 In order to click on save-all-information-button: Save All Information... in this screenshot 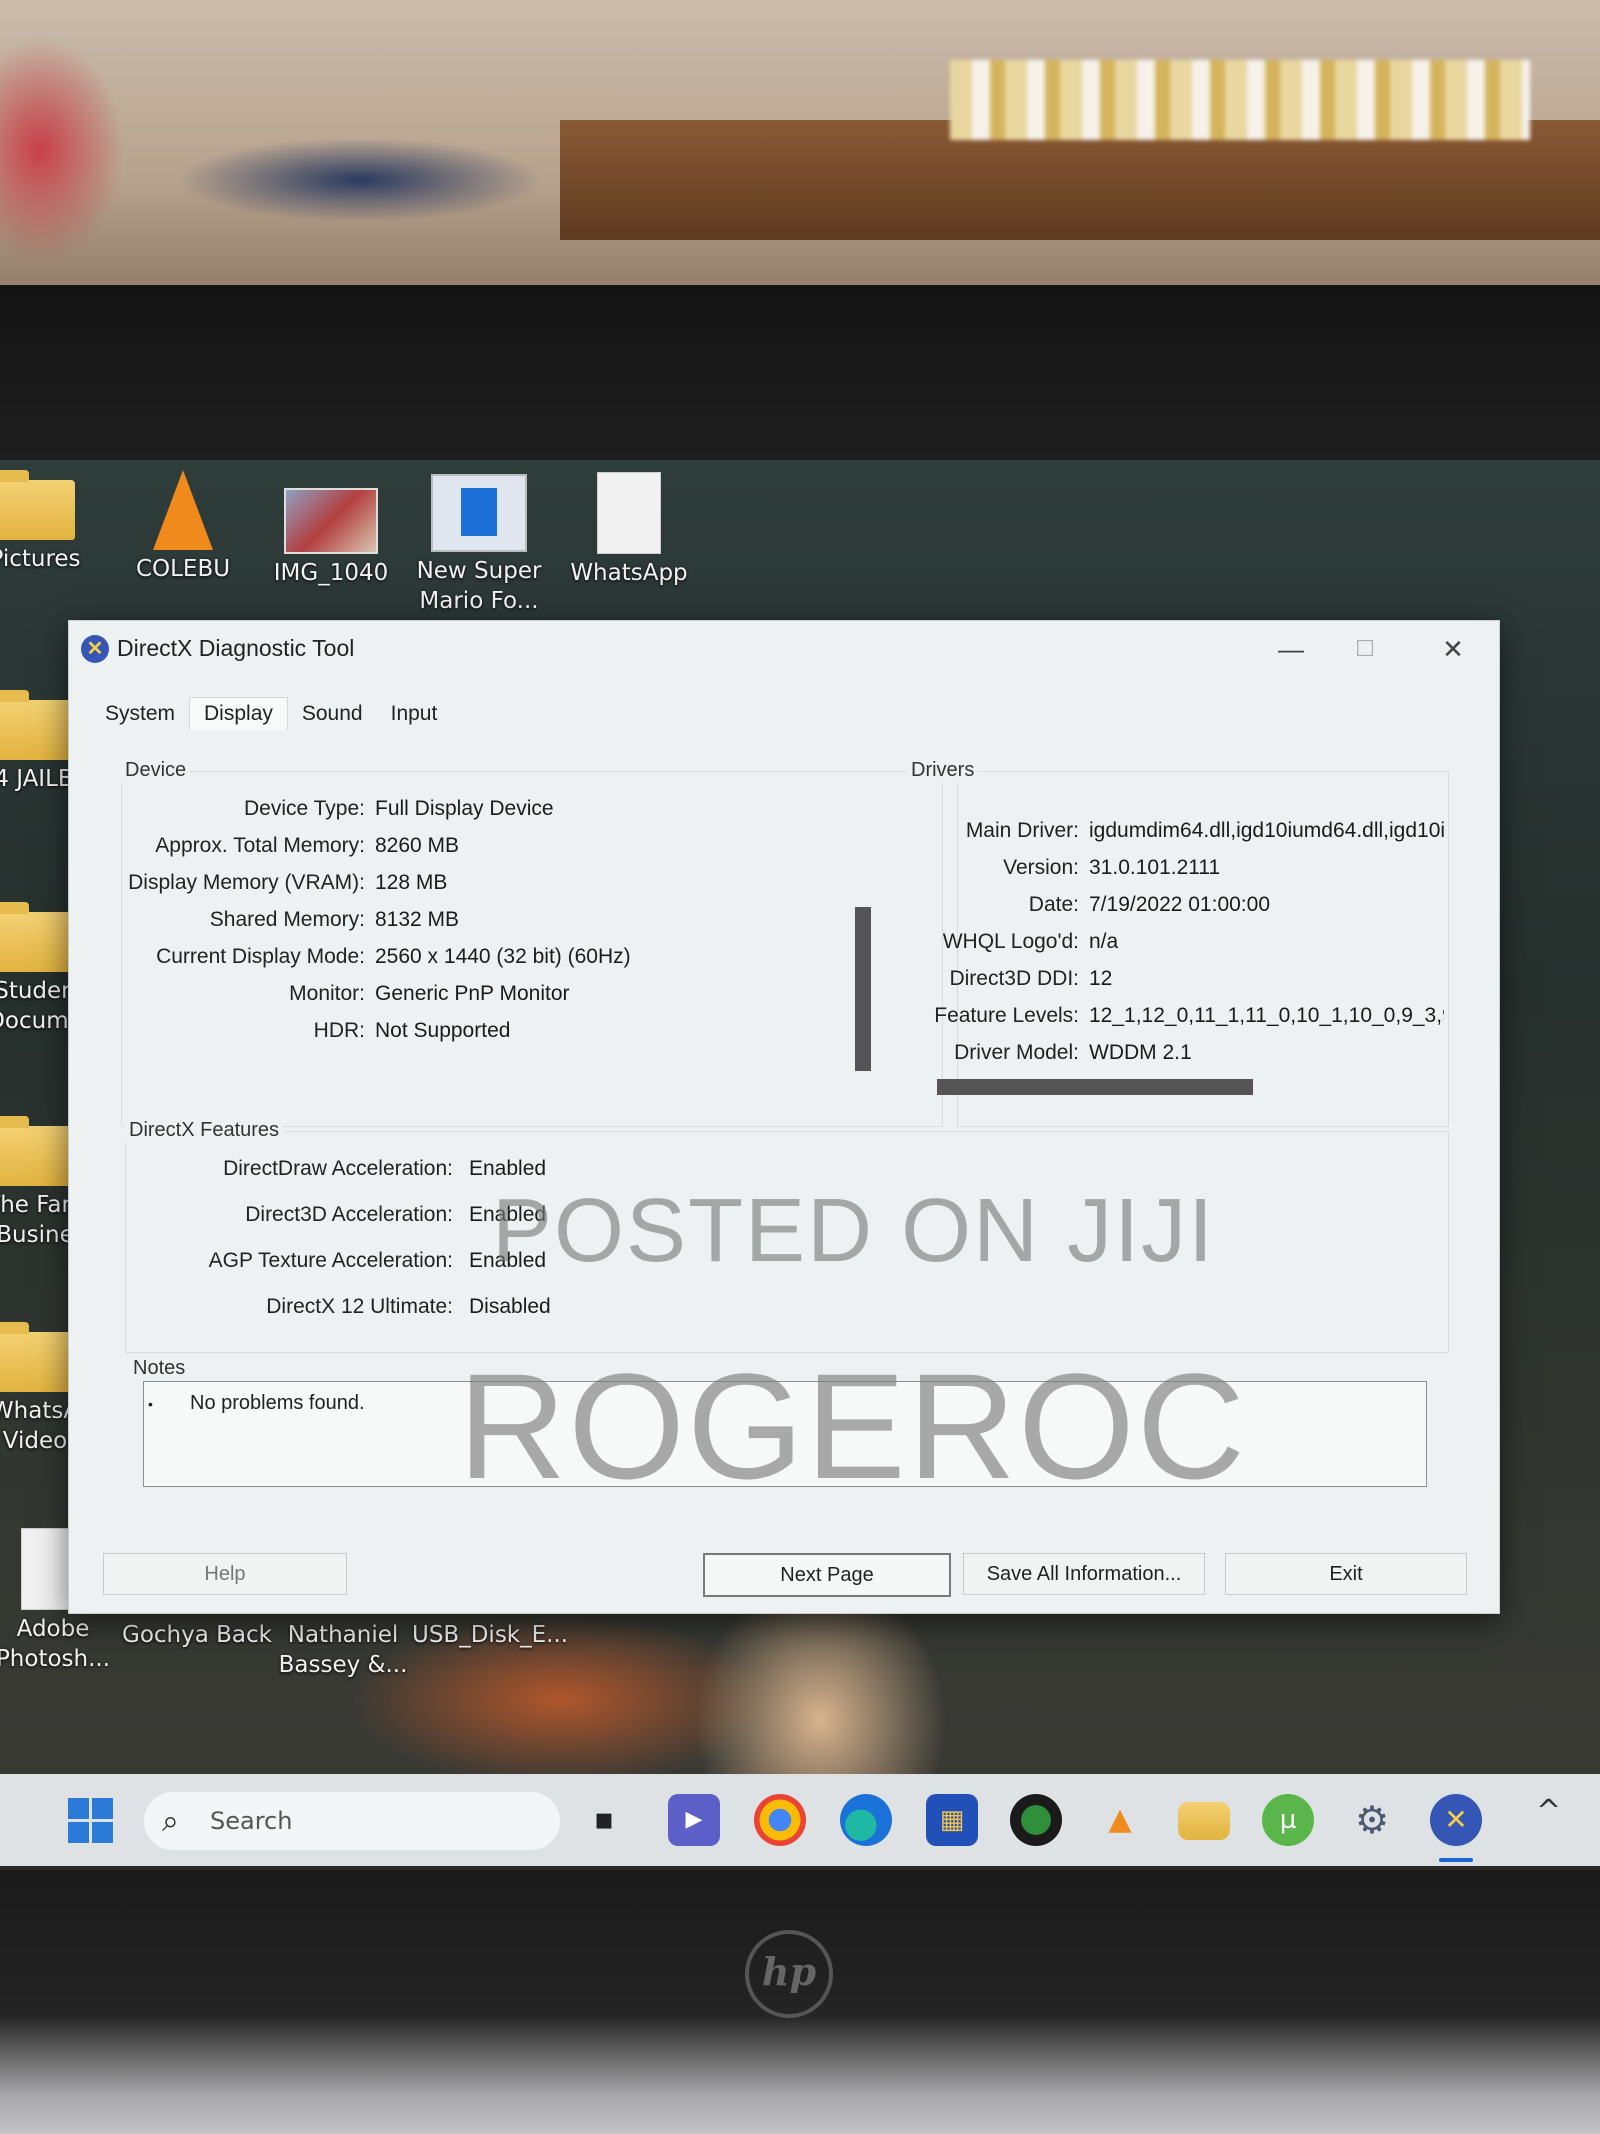, I will do `click(1084, 1574)`.